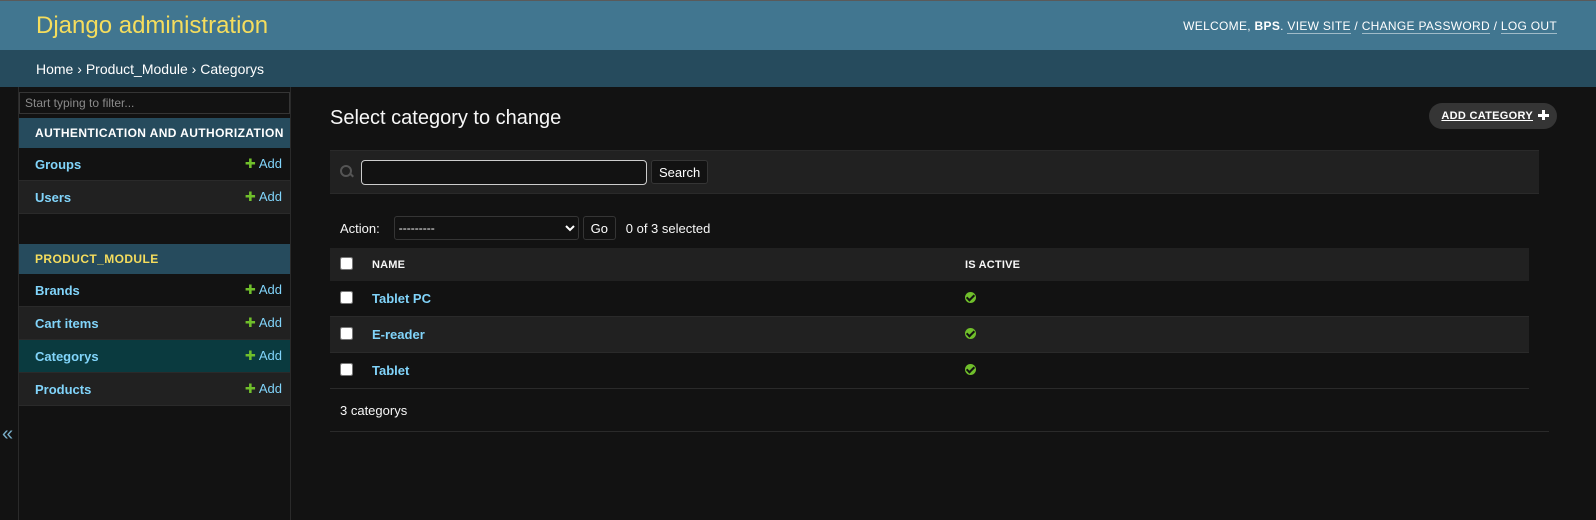 This screenshot has height=520, width=1596. Describe the element at coordinates (934, 172) in the screenshot. I see `search-toolbar: Search` at that location.